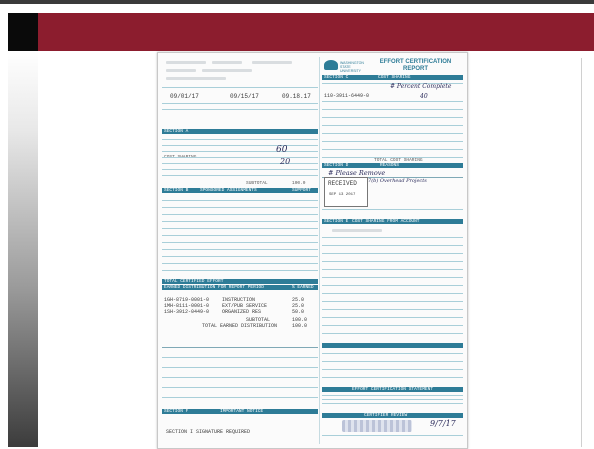  I want to click on section-a-header: SECTION A, so click(240, 131).